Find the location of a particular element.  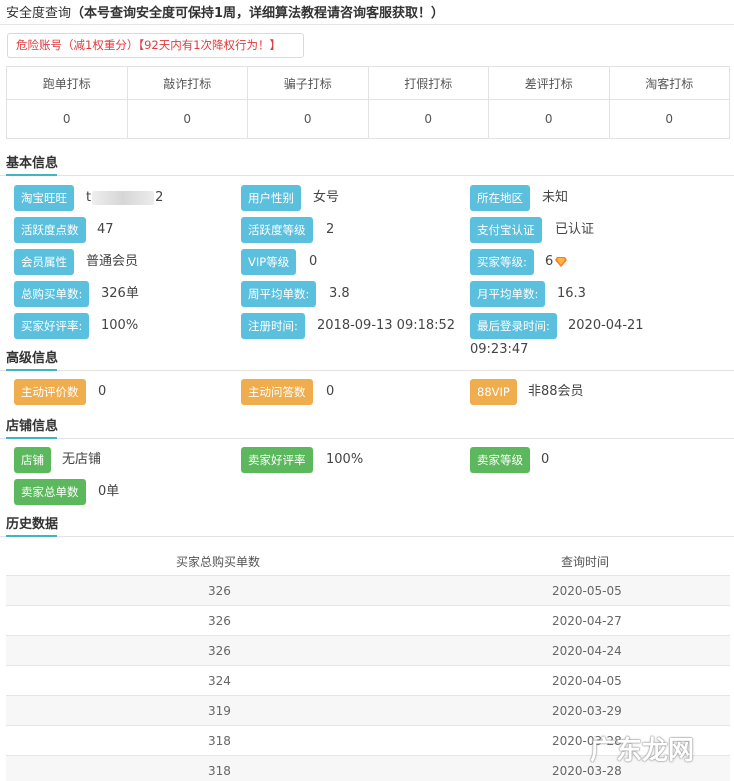

vip-level-label: VIP等级 is located at coordinates (269, 262).